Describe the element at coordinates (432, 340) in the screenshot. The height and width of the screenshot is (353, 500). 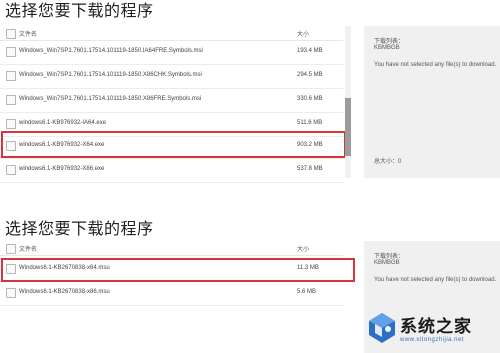
I see `watermark-url: www.xitongzhijia.net` at that location.